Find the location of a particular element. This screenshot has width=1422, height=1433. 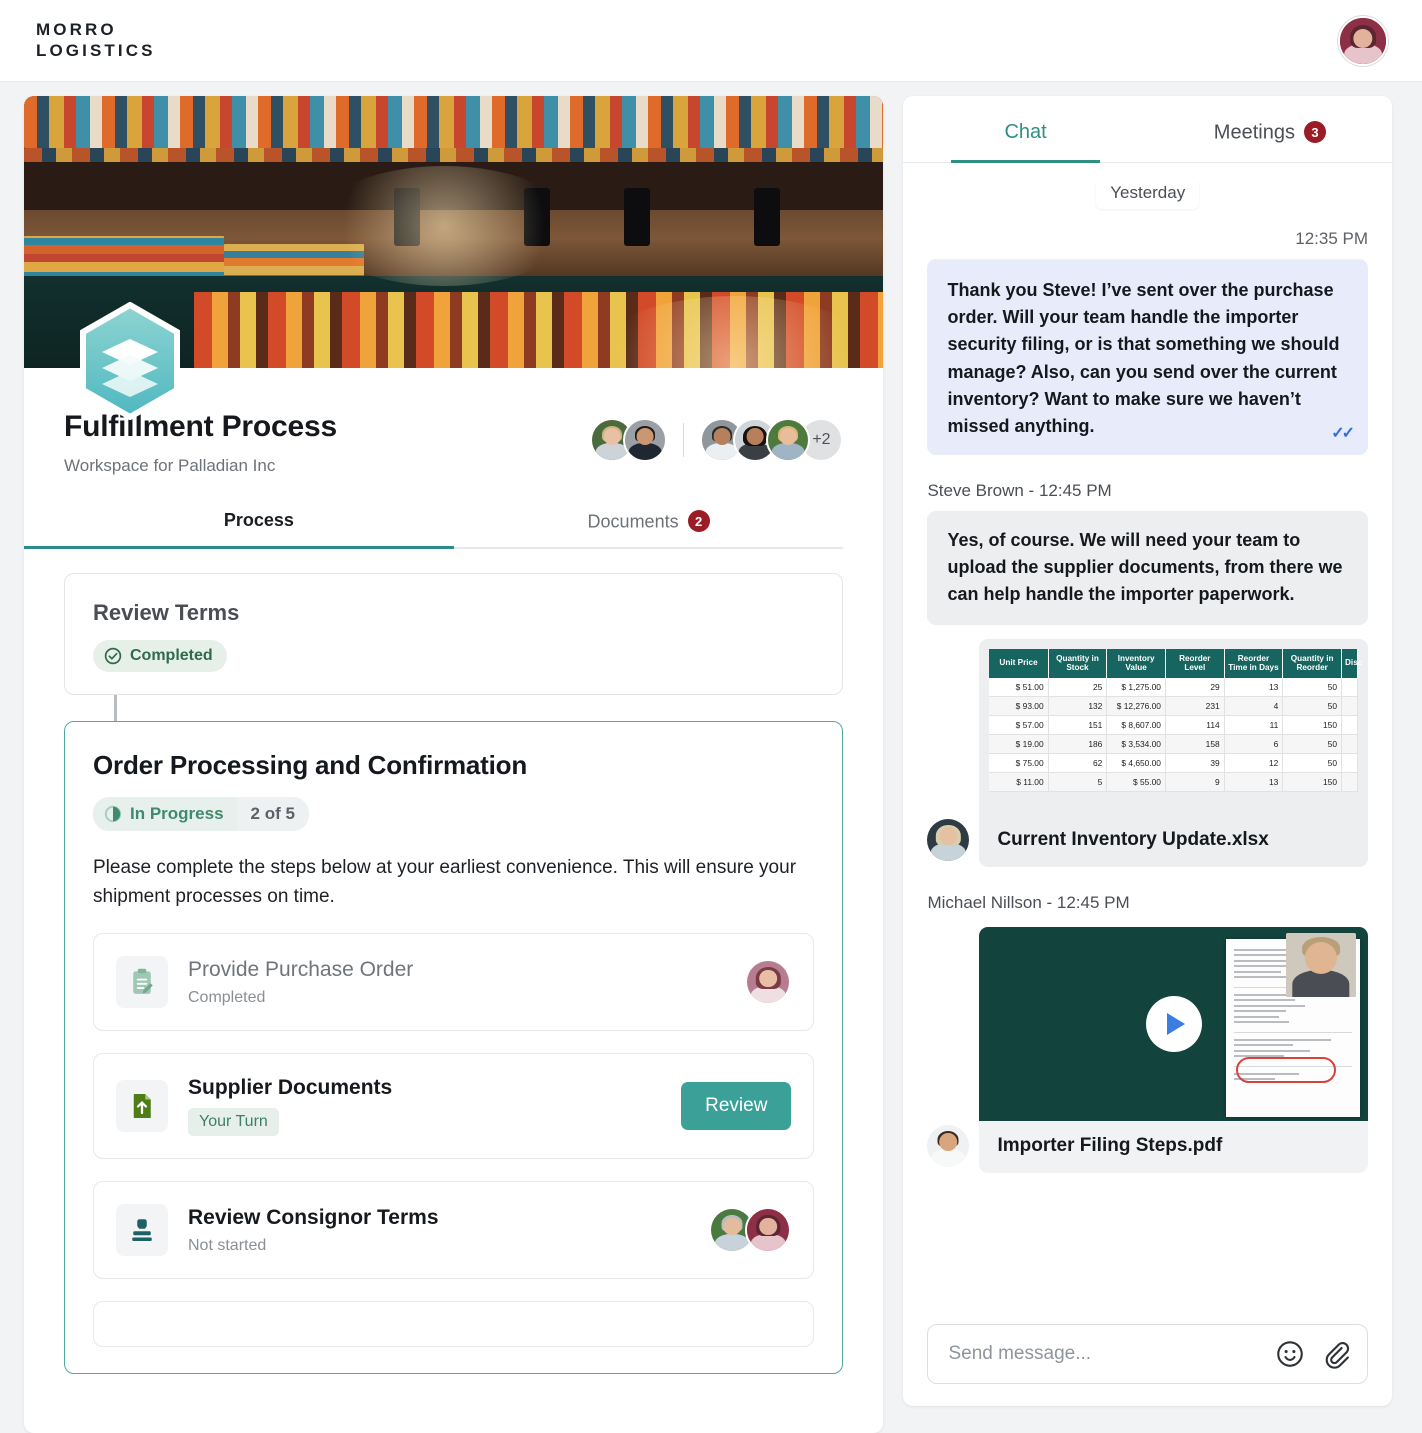

message-composer is located at coordinates (1147, 1356).